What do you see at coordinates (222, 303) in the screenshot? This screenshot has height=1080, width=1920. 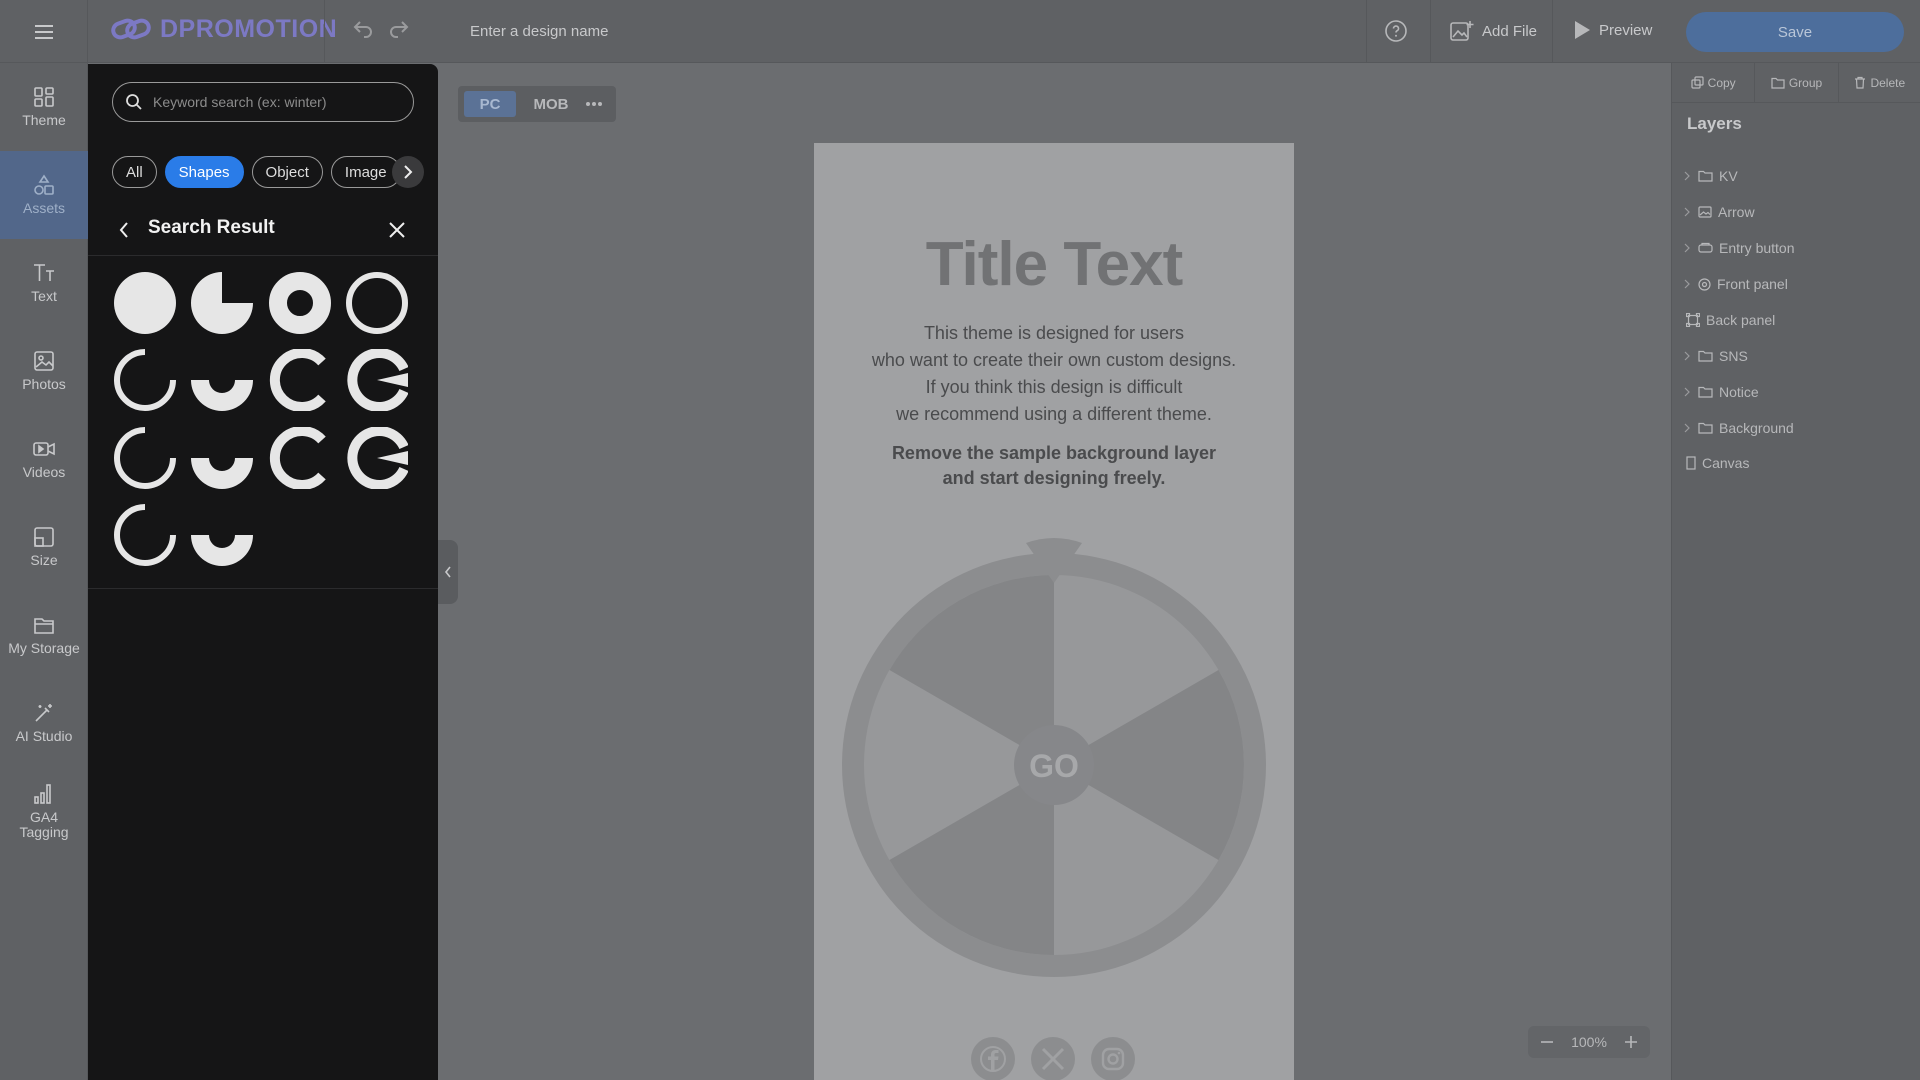 I see `pie-three-quarter-shape` at bounding box center [222, 303].